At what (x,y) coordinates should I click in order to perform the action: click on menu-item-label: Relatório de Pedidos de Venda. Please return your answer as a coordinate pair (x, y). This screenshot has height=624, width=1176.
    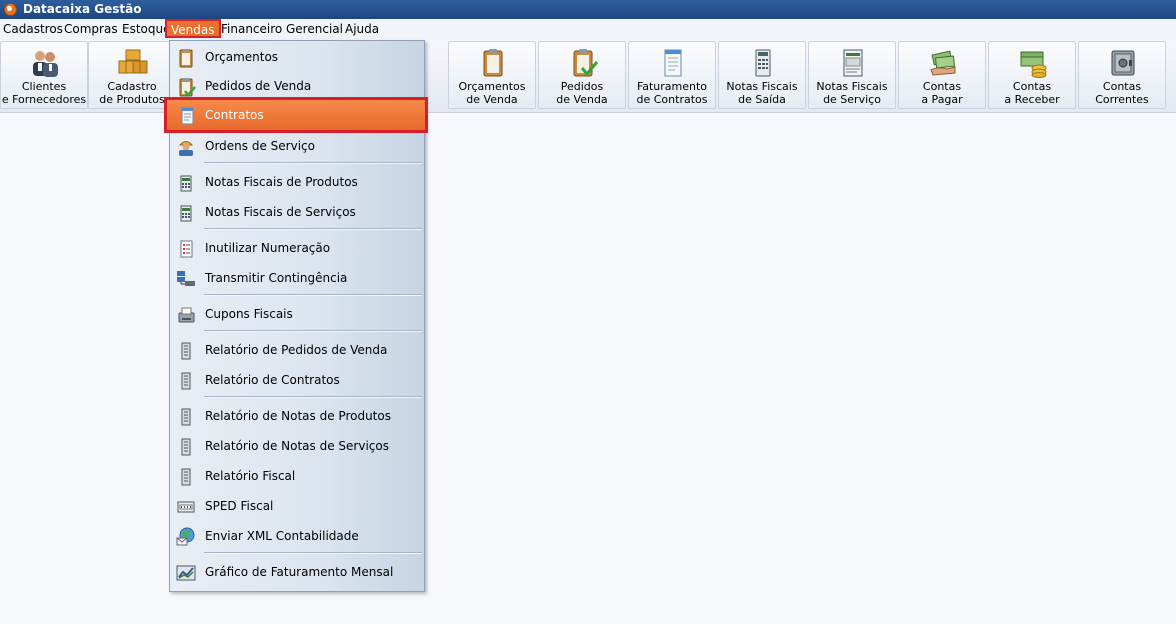
    Looking at the image, I should click on (296, 350).